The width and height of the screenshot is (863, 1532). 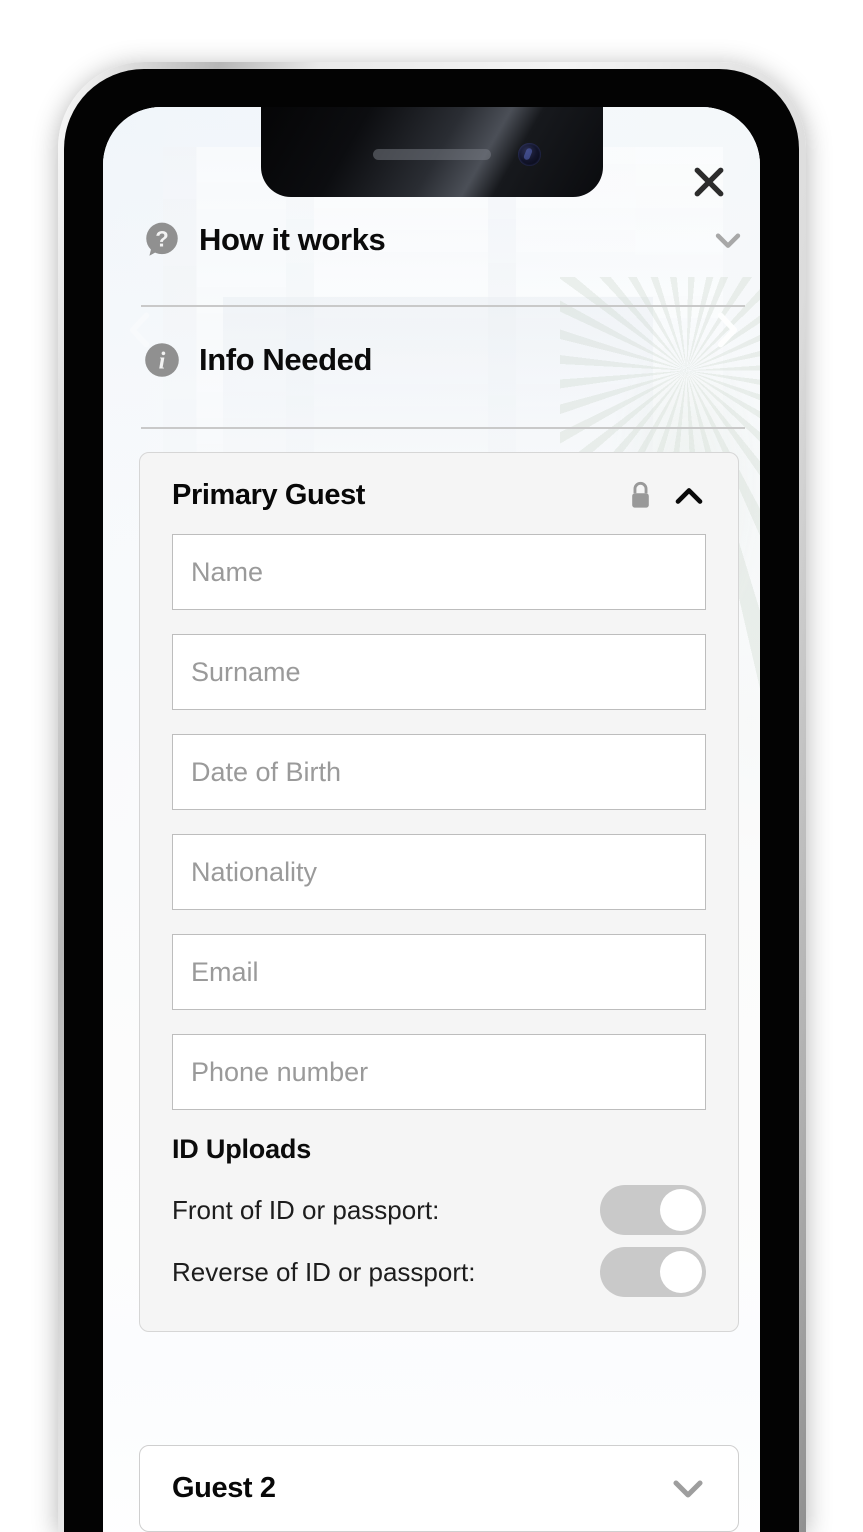 What do you see at coordinates (653, 1210) in the screenshot?
I see `upload-toggle-front` at bounding box center [653, 1210].